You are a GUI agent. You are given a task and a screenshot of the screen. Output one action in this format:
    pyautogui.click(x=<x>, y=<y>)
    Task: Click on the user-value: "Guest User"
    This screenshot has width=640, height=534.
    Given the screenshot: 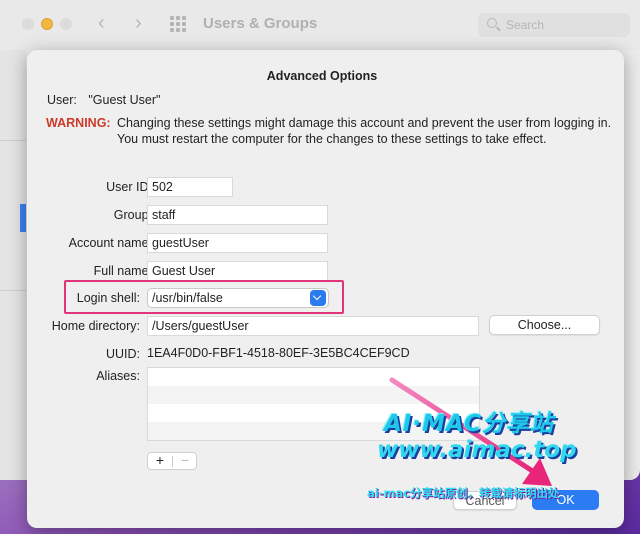 What is the action you would take?
    pyautogui.click(x=124, y=100)
    